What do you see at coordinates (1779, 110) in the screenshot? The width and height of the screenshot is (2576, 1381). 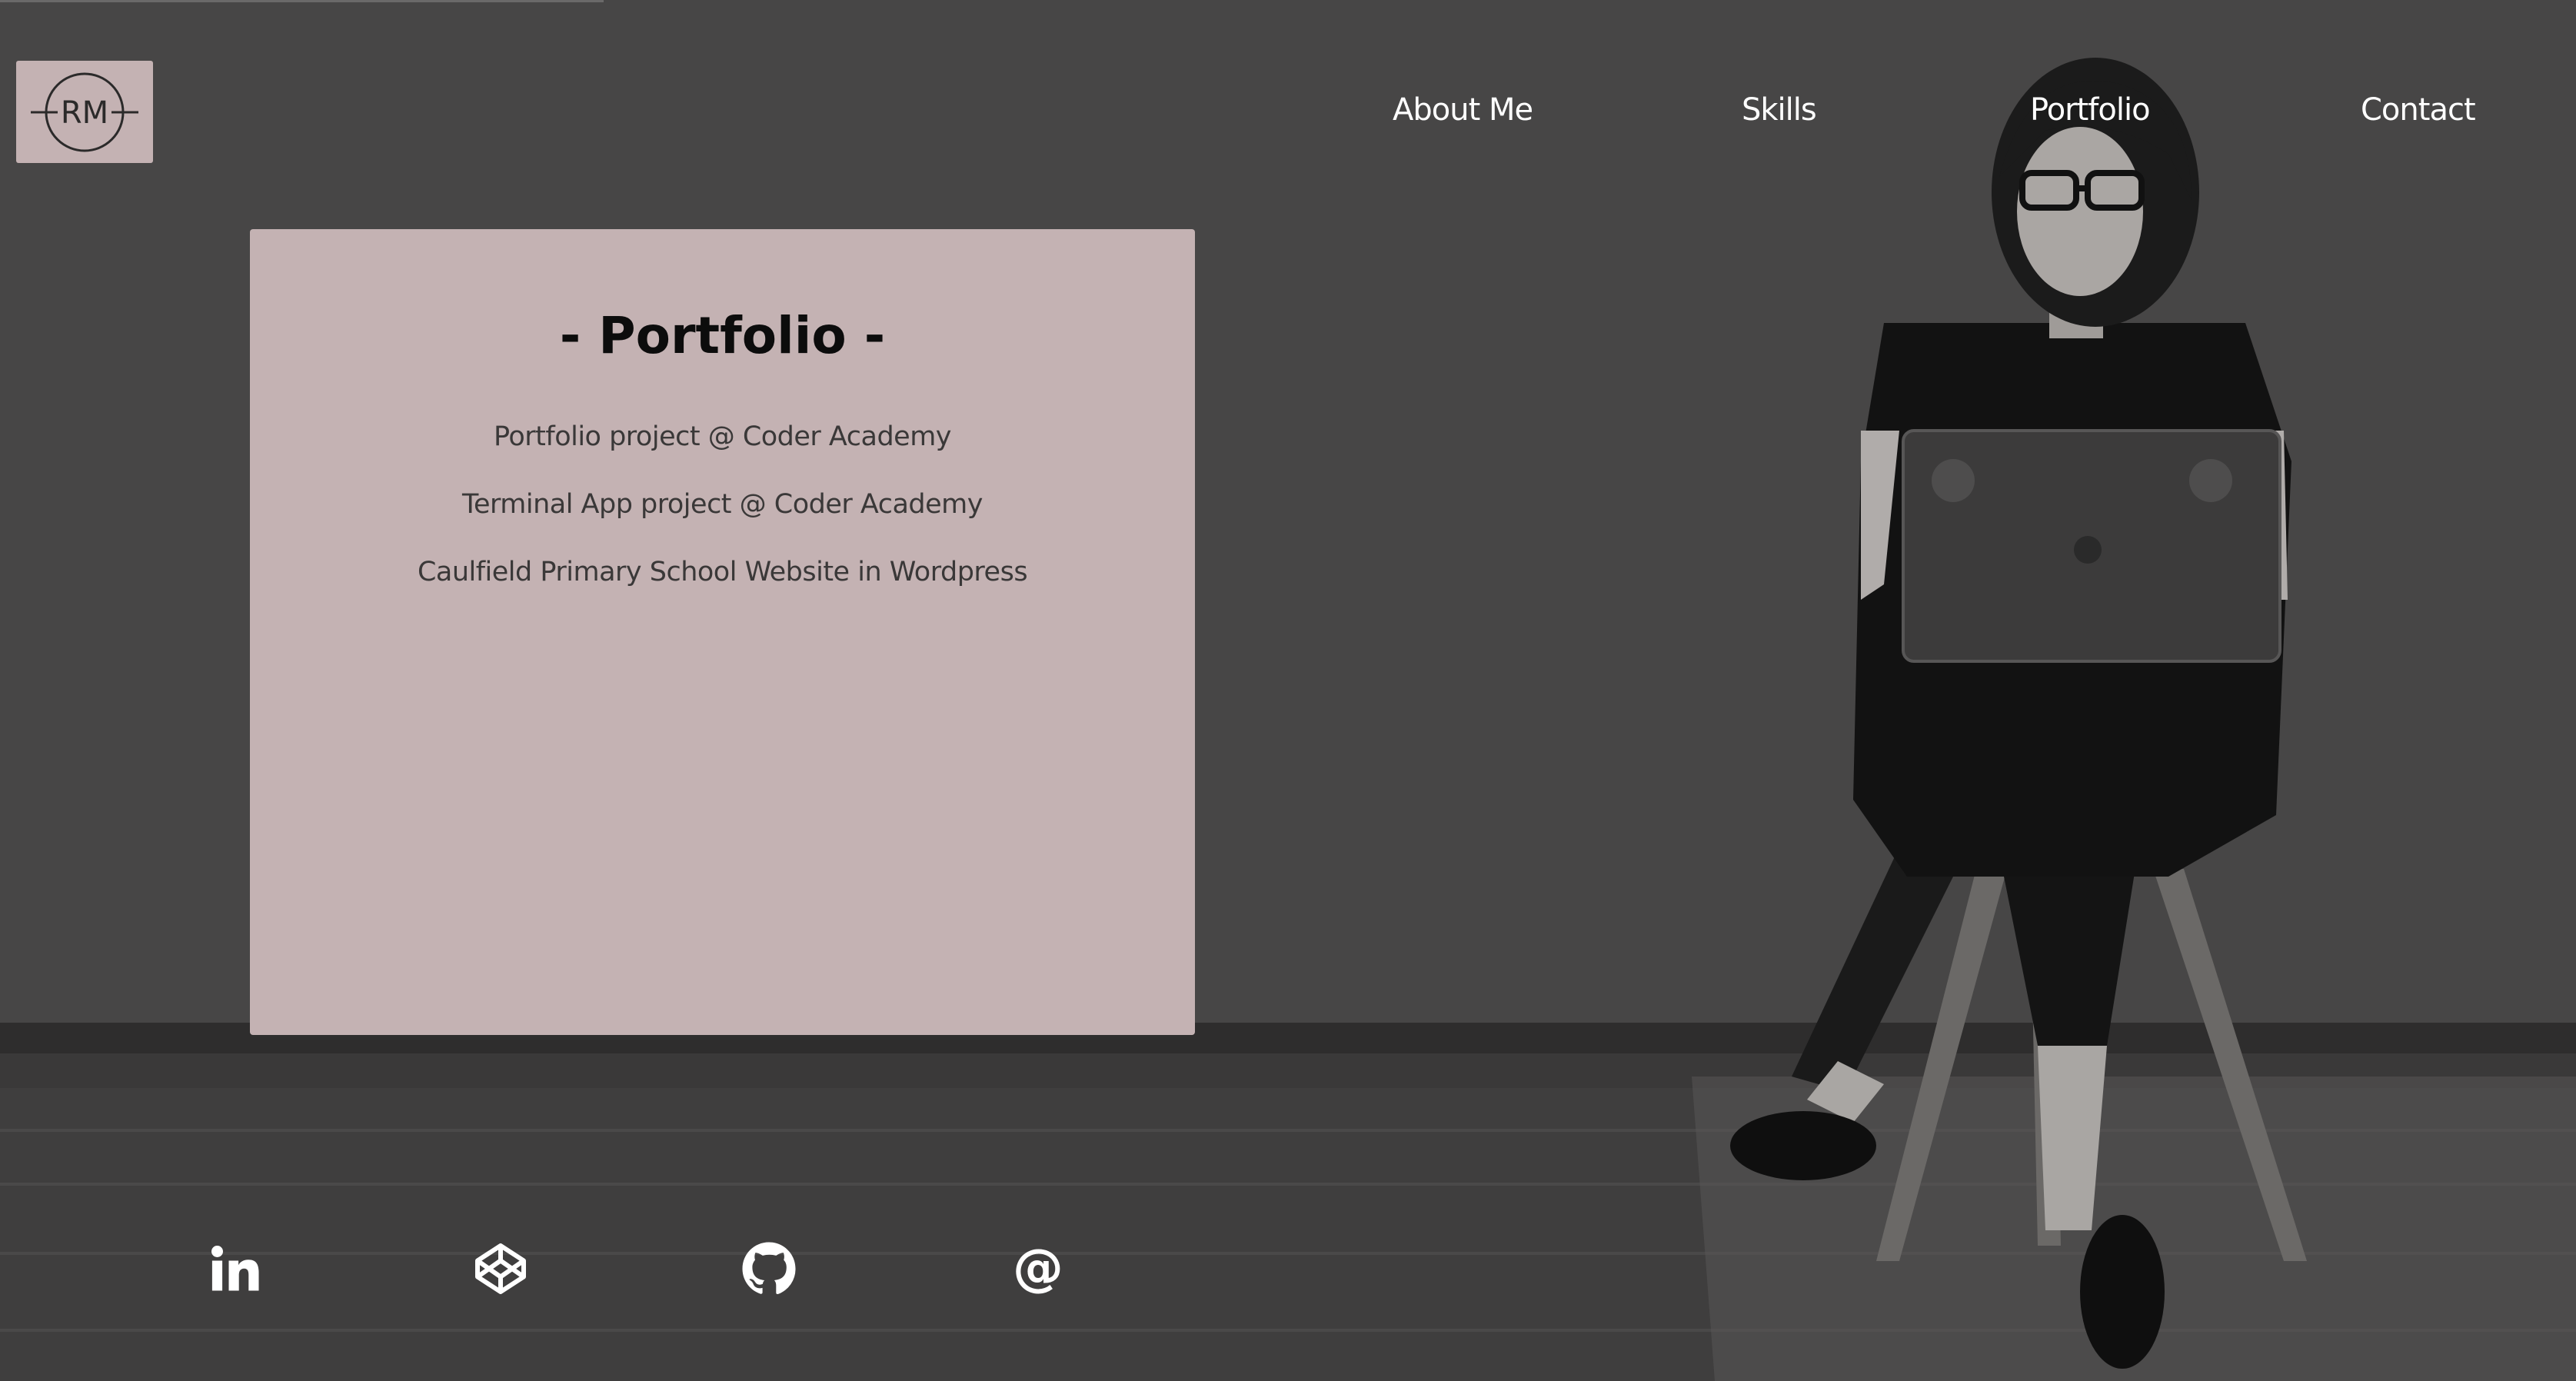 I see `nav-skills: Skills` at bounding box center [1779, 110].